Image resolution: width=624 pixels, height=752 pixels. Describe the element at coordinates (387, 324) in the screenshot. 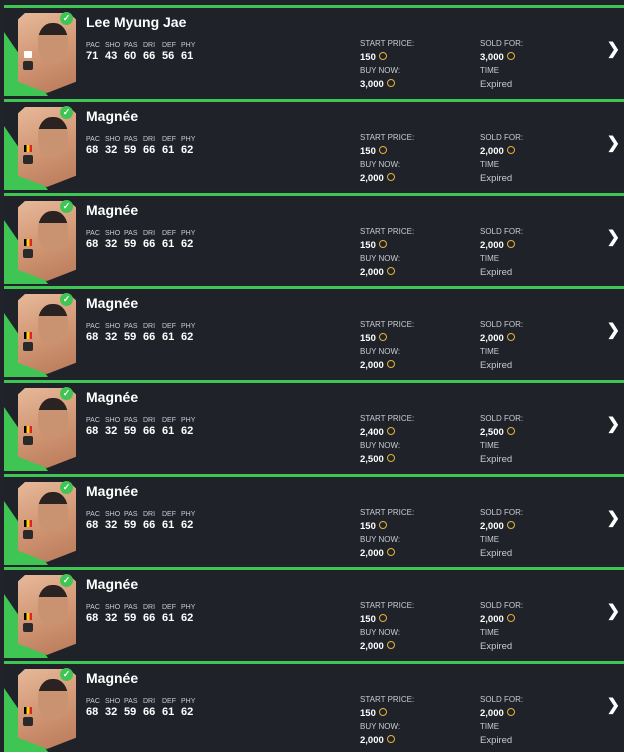

I see `start-price-label: START PRICE:` at that location.